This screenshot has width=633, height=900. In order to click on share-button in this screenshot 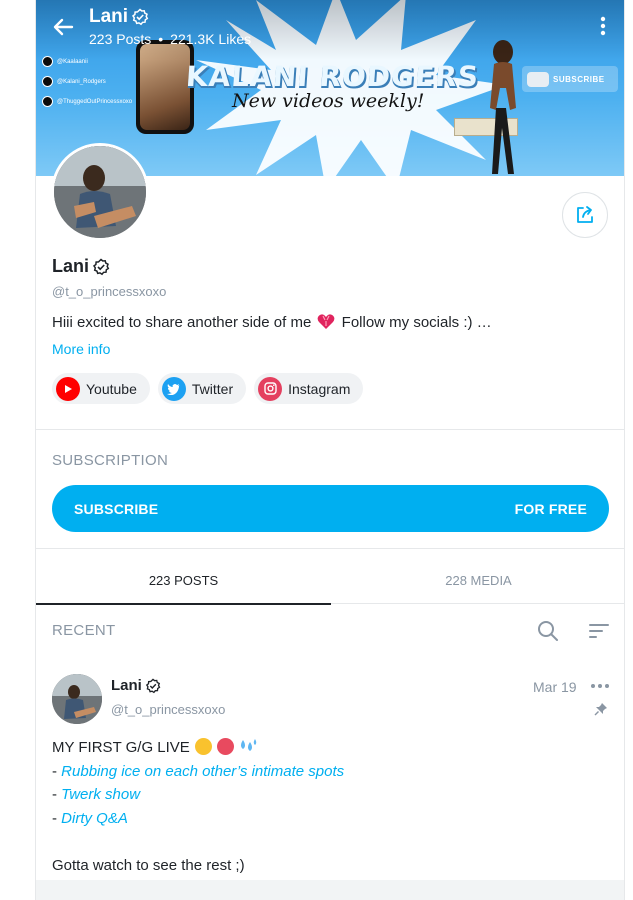, I will do `click(585, 215)`.